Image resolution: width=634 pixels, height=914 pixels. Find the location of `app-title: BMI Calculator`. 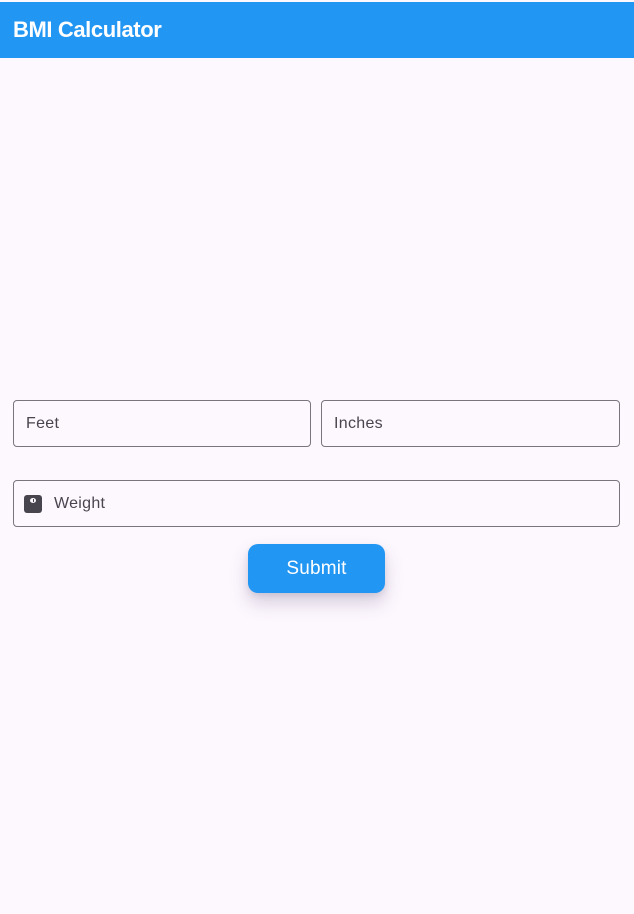

app-title: BMI Calculator is located at coordinates (87, 29).